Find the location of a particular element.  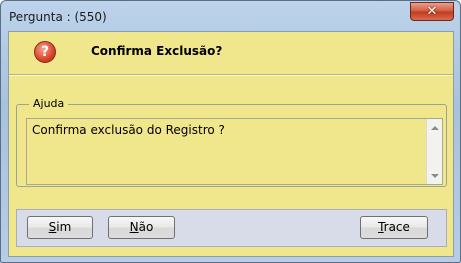

button-panel: Sim Não Trace is located at coordinates (231, 228).